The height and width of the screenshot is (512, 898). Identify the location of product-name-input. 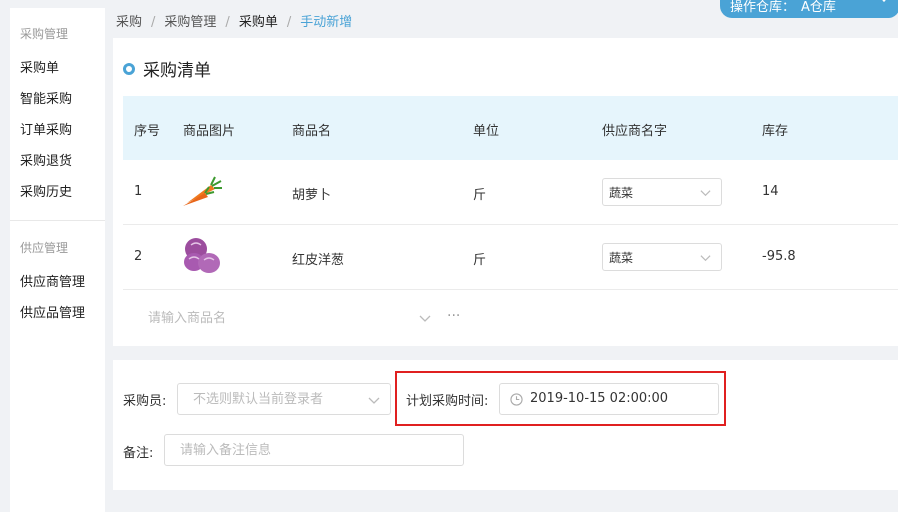
(283, 318).